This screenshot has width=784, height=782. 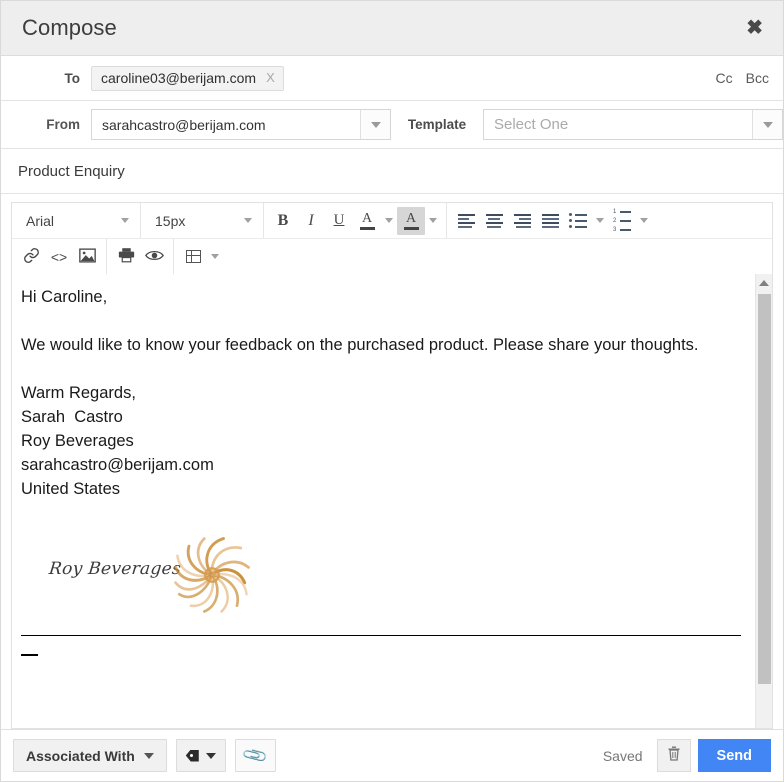 I want to click on from-label: From, so click(x=63, y=124).